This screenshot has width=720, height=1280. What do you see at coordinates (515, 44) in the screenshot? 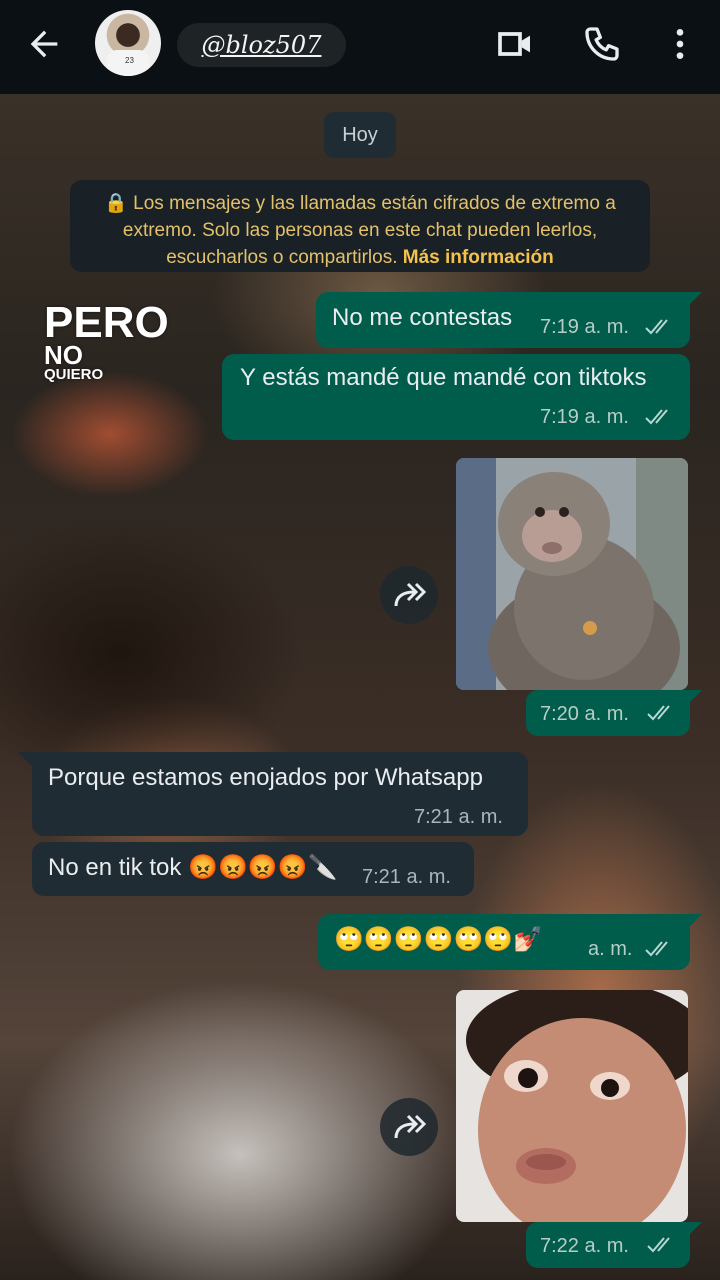
I see `video-call-icon` at bounding box center [515, 44].